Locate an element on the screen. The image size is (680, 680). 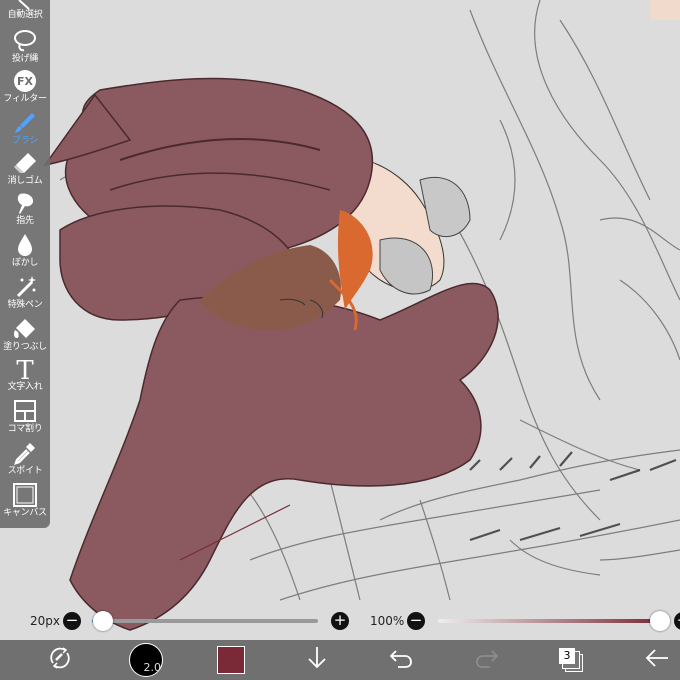
rotate-tools-icon is located at coordinates (60, 660).